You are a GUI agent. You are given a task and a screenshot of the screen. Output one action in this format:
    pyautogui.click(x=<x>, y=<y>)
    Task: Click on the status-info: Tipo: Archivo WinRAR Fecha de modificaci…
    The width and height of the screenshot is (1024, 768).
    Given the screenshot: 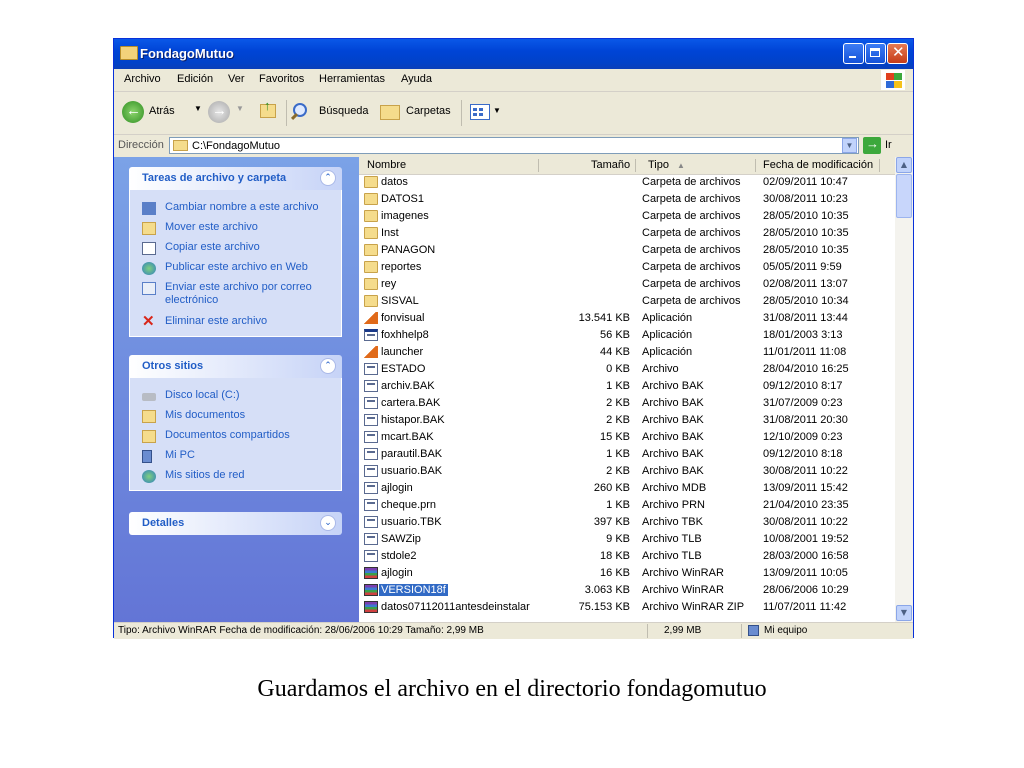 What is the action you would take?
    pyautogui.click(x=301, y=630)
    